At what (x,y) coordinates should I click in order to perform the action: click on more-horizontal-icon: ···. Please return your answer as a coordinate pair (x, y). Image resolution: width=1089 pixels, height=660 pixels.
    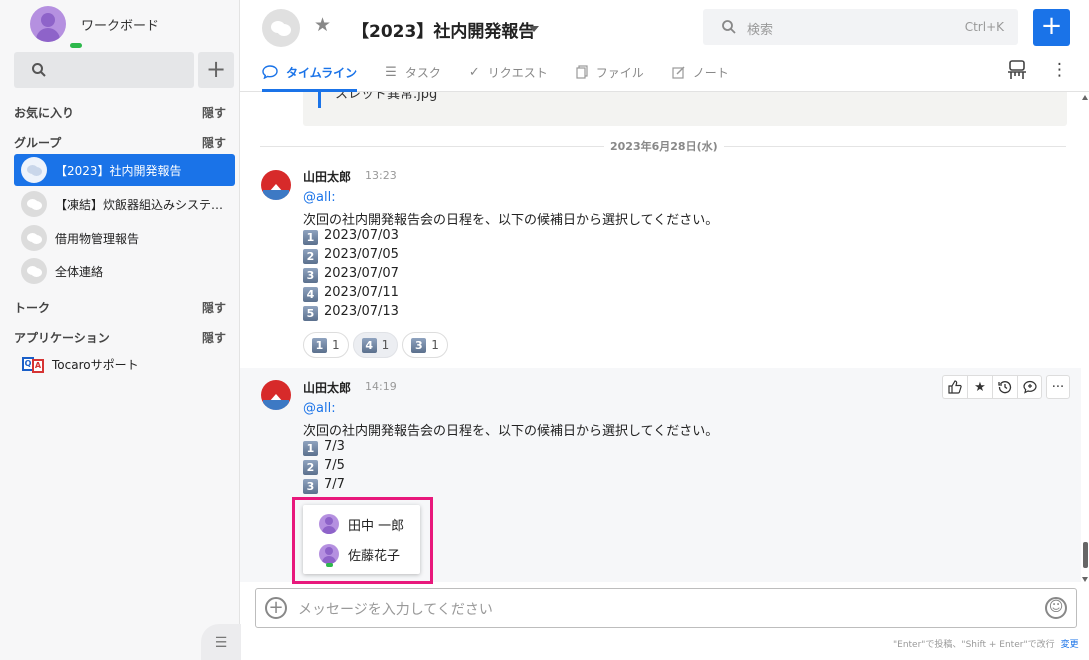
    Looking at the image, I should click on (1058, 387).